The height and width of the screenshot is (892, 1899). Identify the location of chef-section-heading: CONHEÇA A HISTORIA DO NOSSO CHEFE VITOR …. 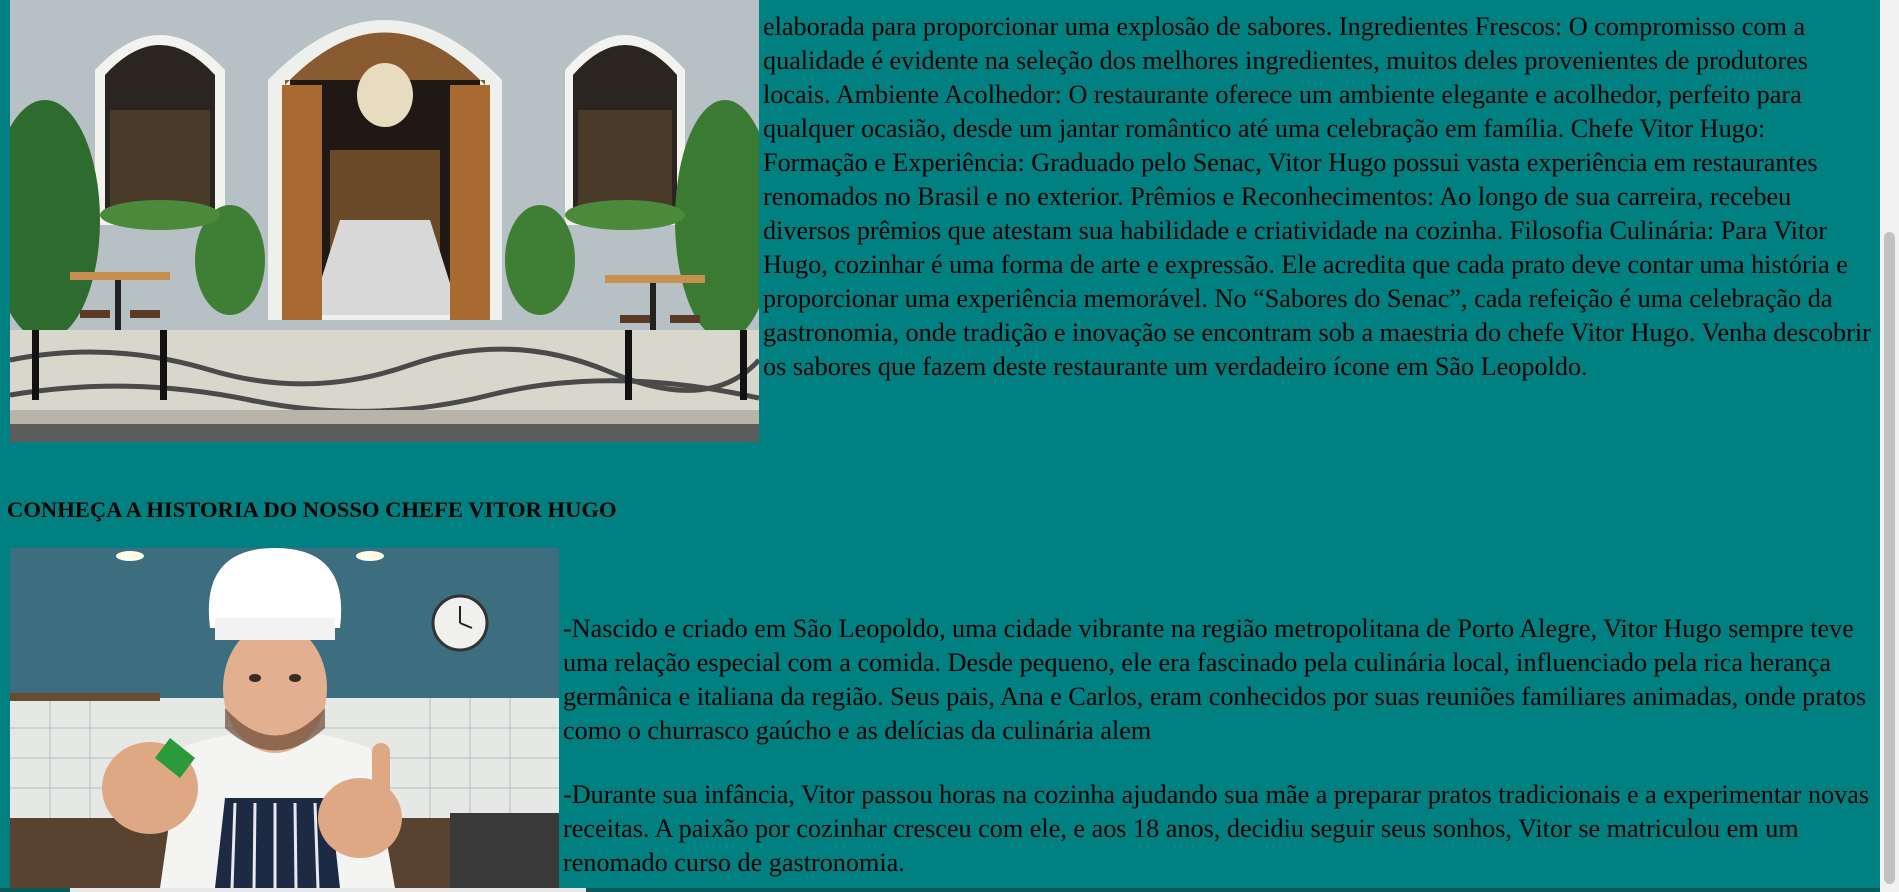
(312, 509).